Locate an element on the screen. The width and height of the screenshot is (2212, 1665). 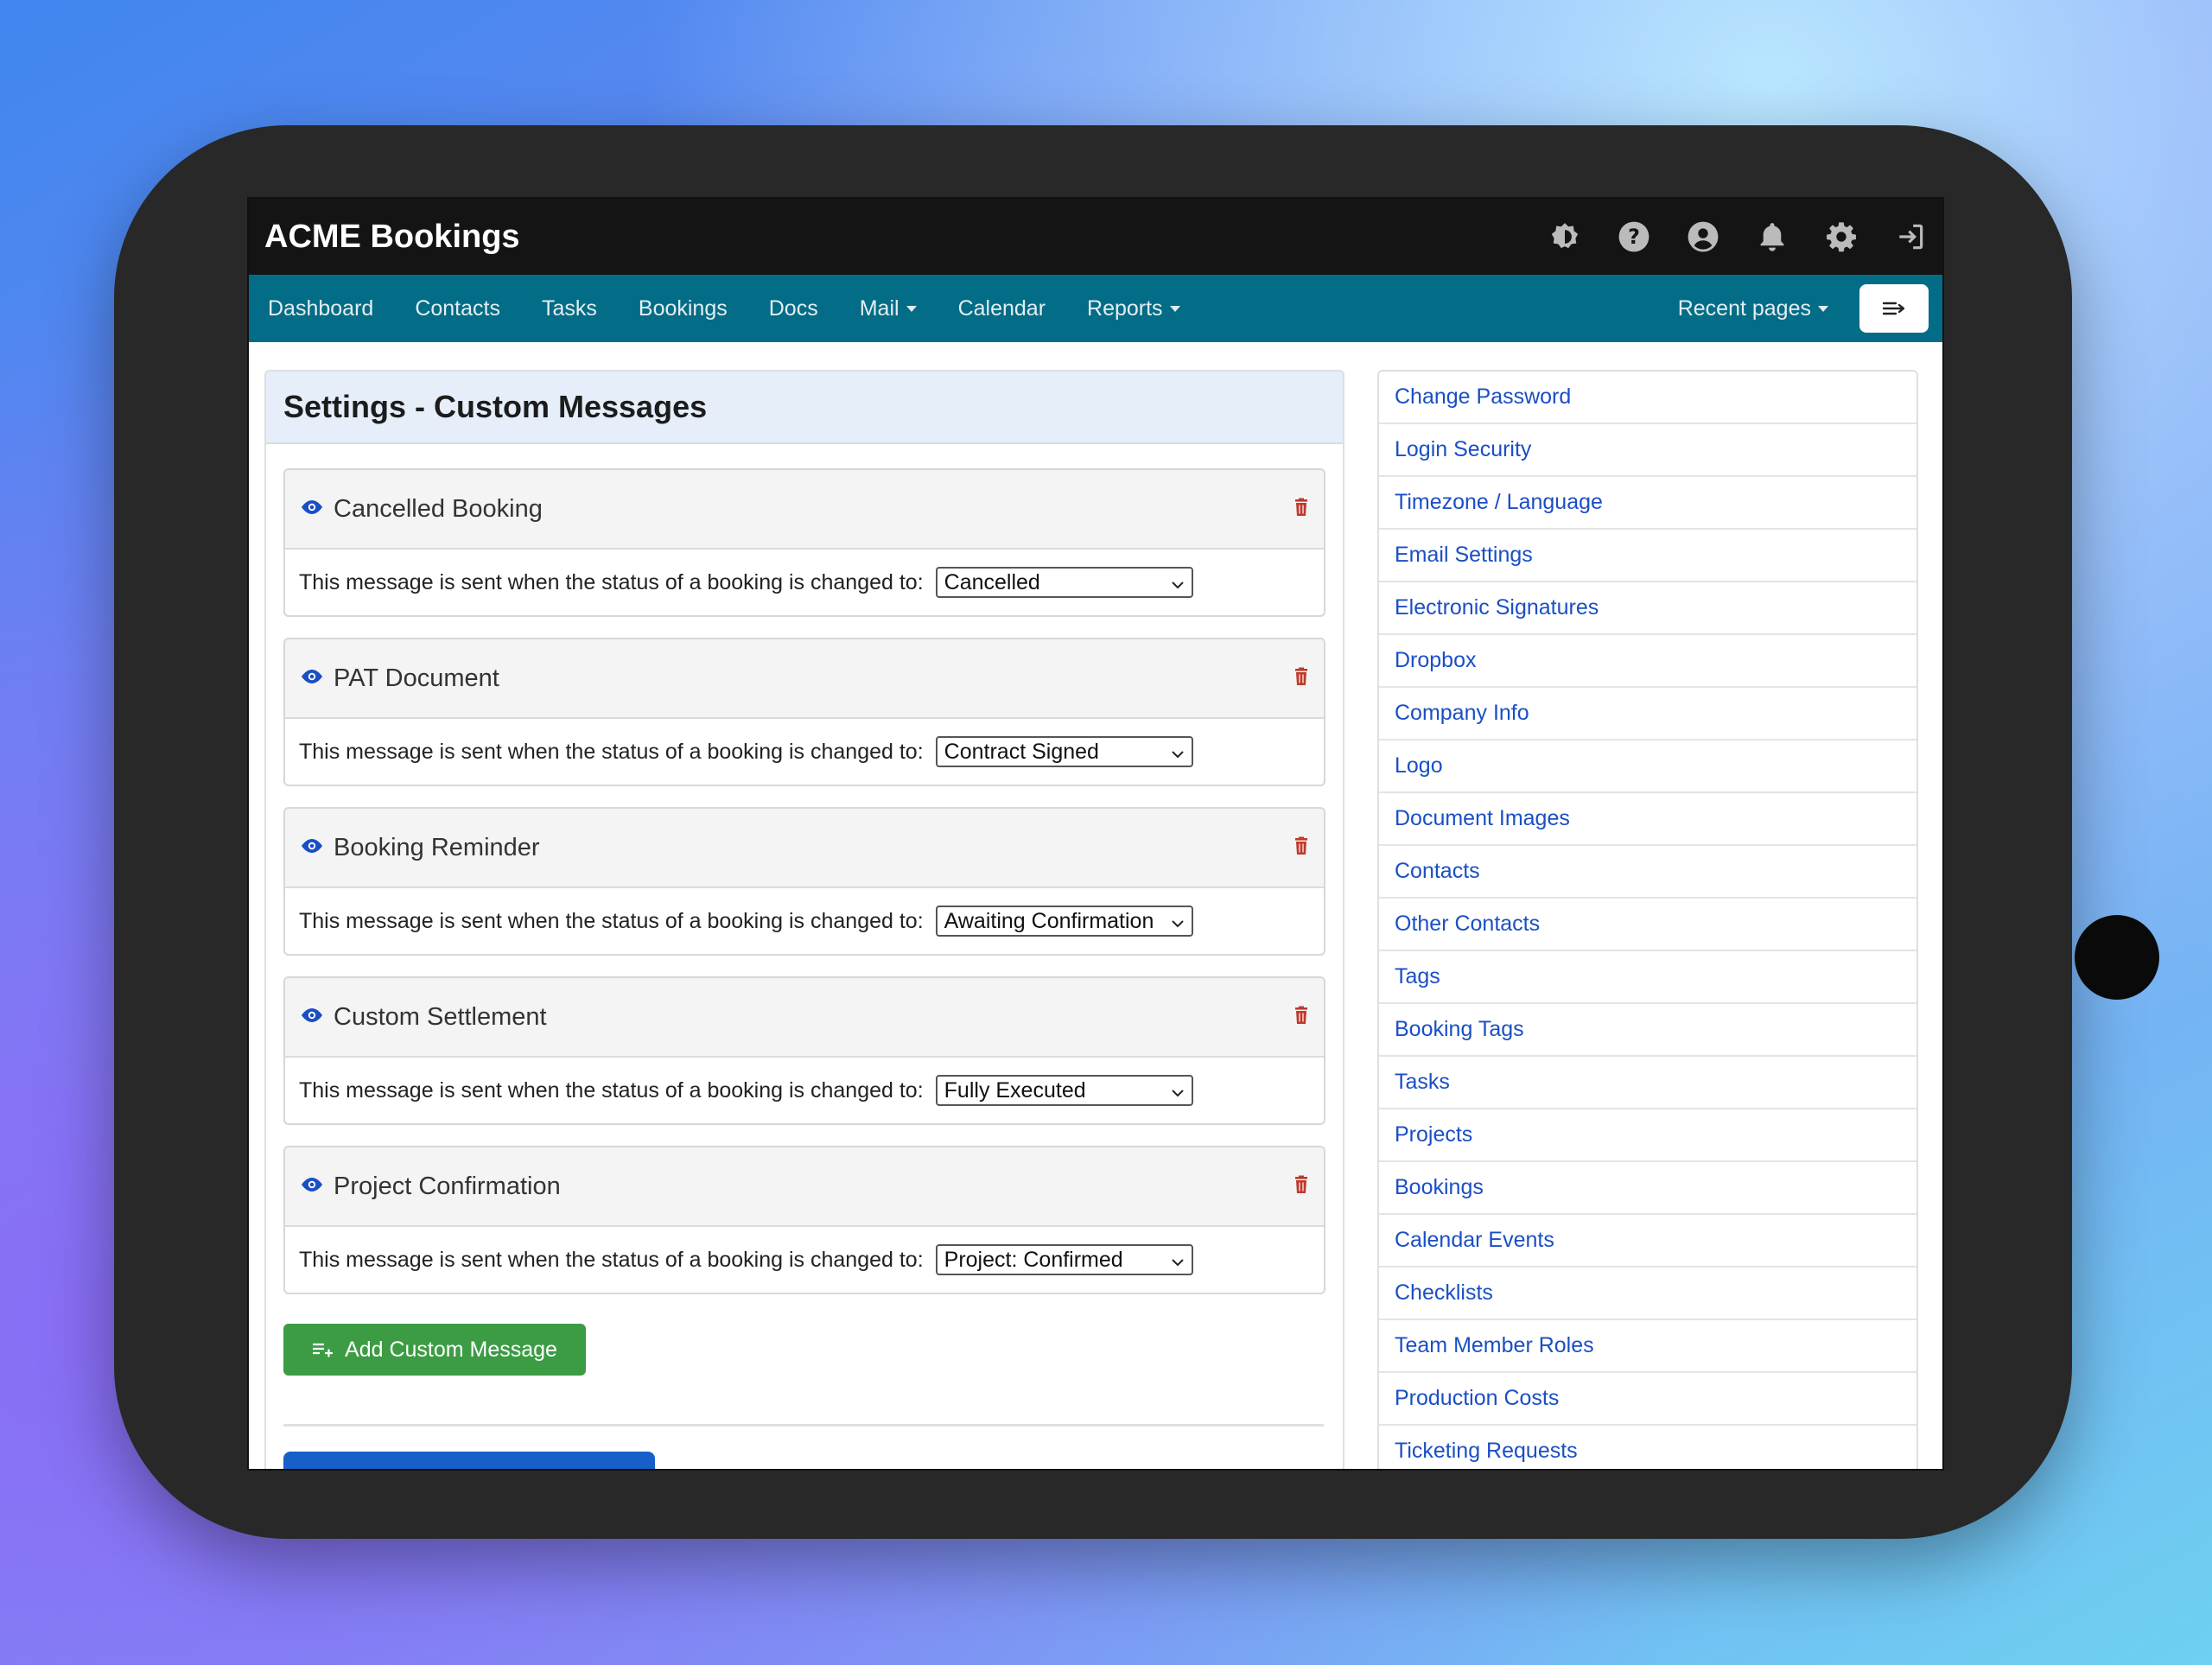
message-title: PAT Document is located at coordinates (416, 679).